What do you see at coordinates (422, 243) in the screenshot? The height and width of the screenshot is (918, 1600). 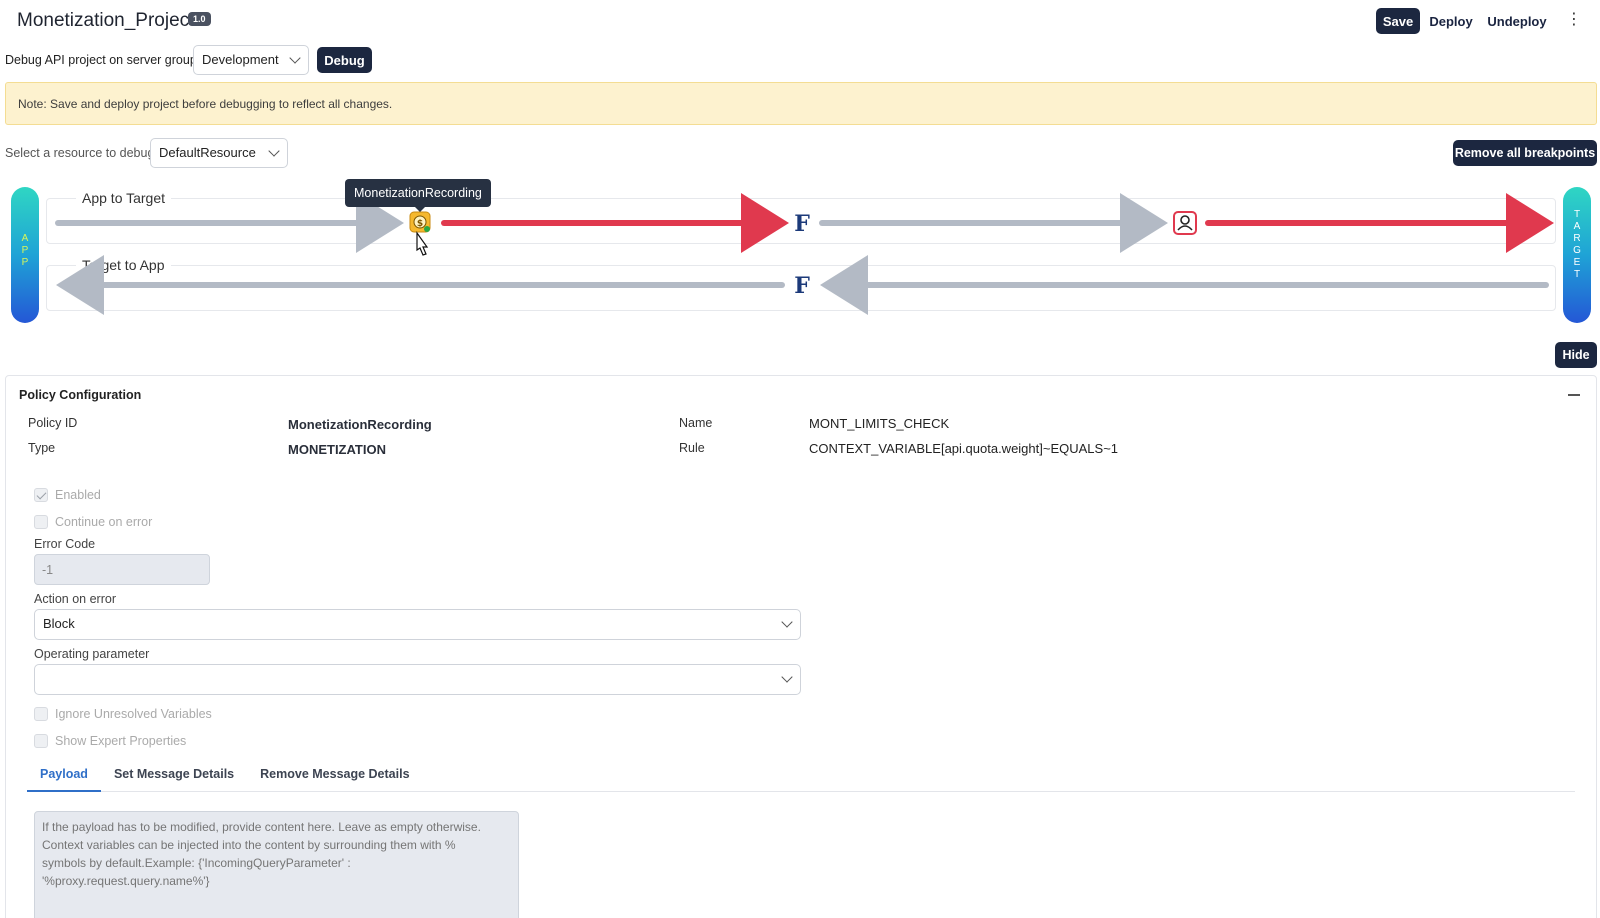 I see `hand-cursor-icon` at bounding box center [422, 243].